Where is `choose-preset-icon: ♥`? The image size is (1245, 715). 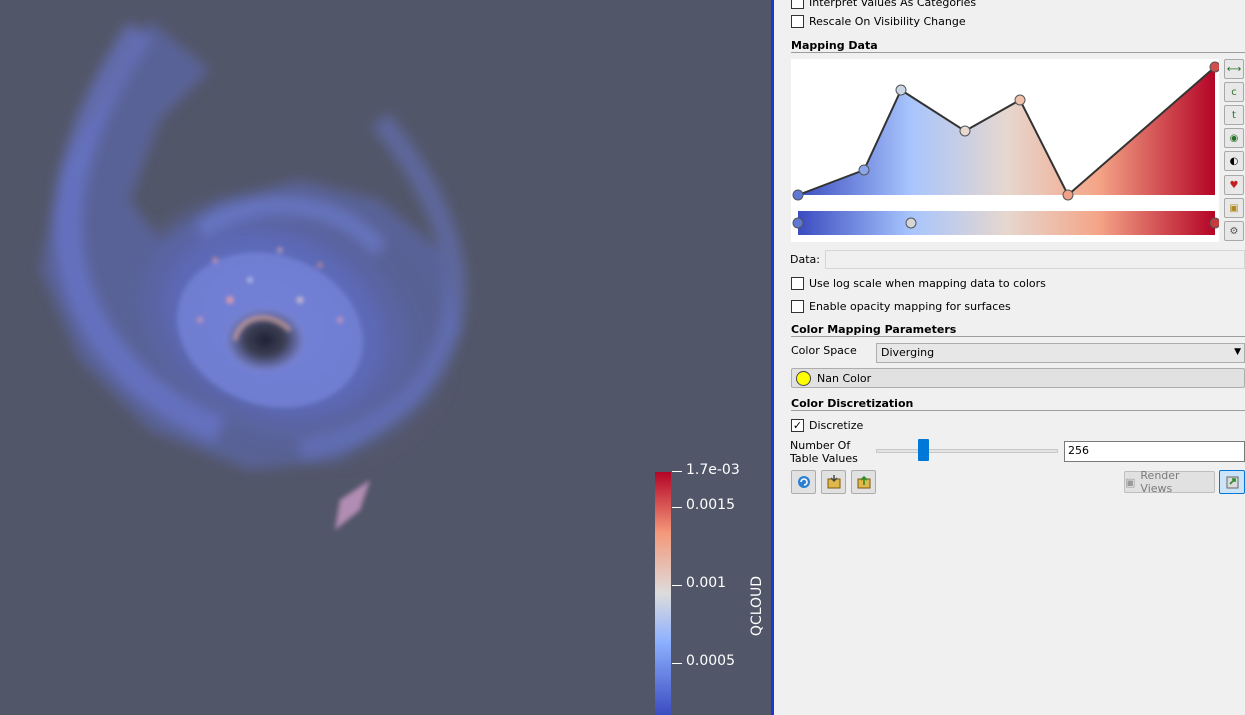 choose-preset-icon: ♥ is located at coordinates (1234, 185).